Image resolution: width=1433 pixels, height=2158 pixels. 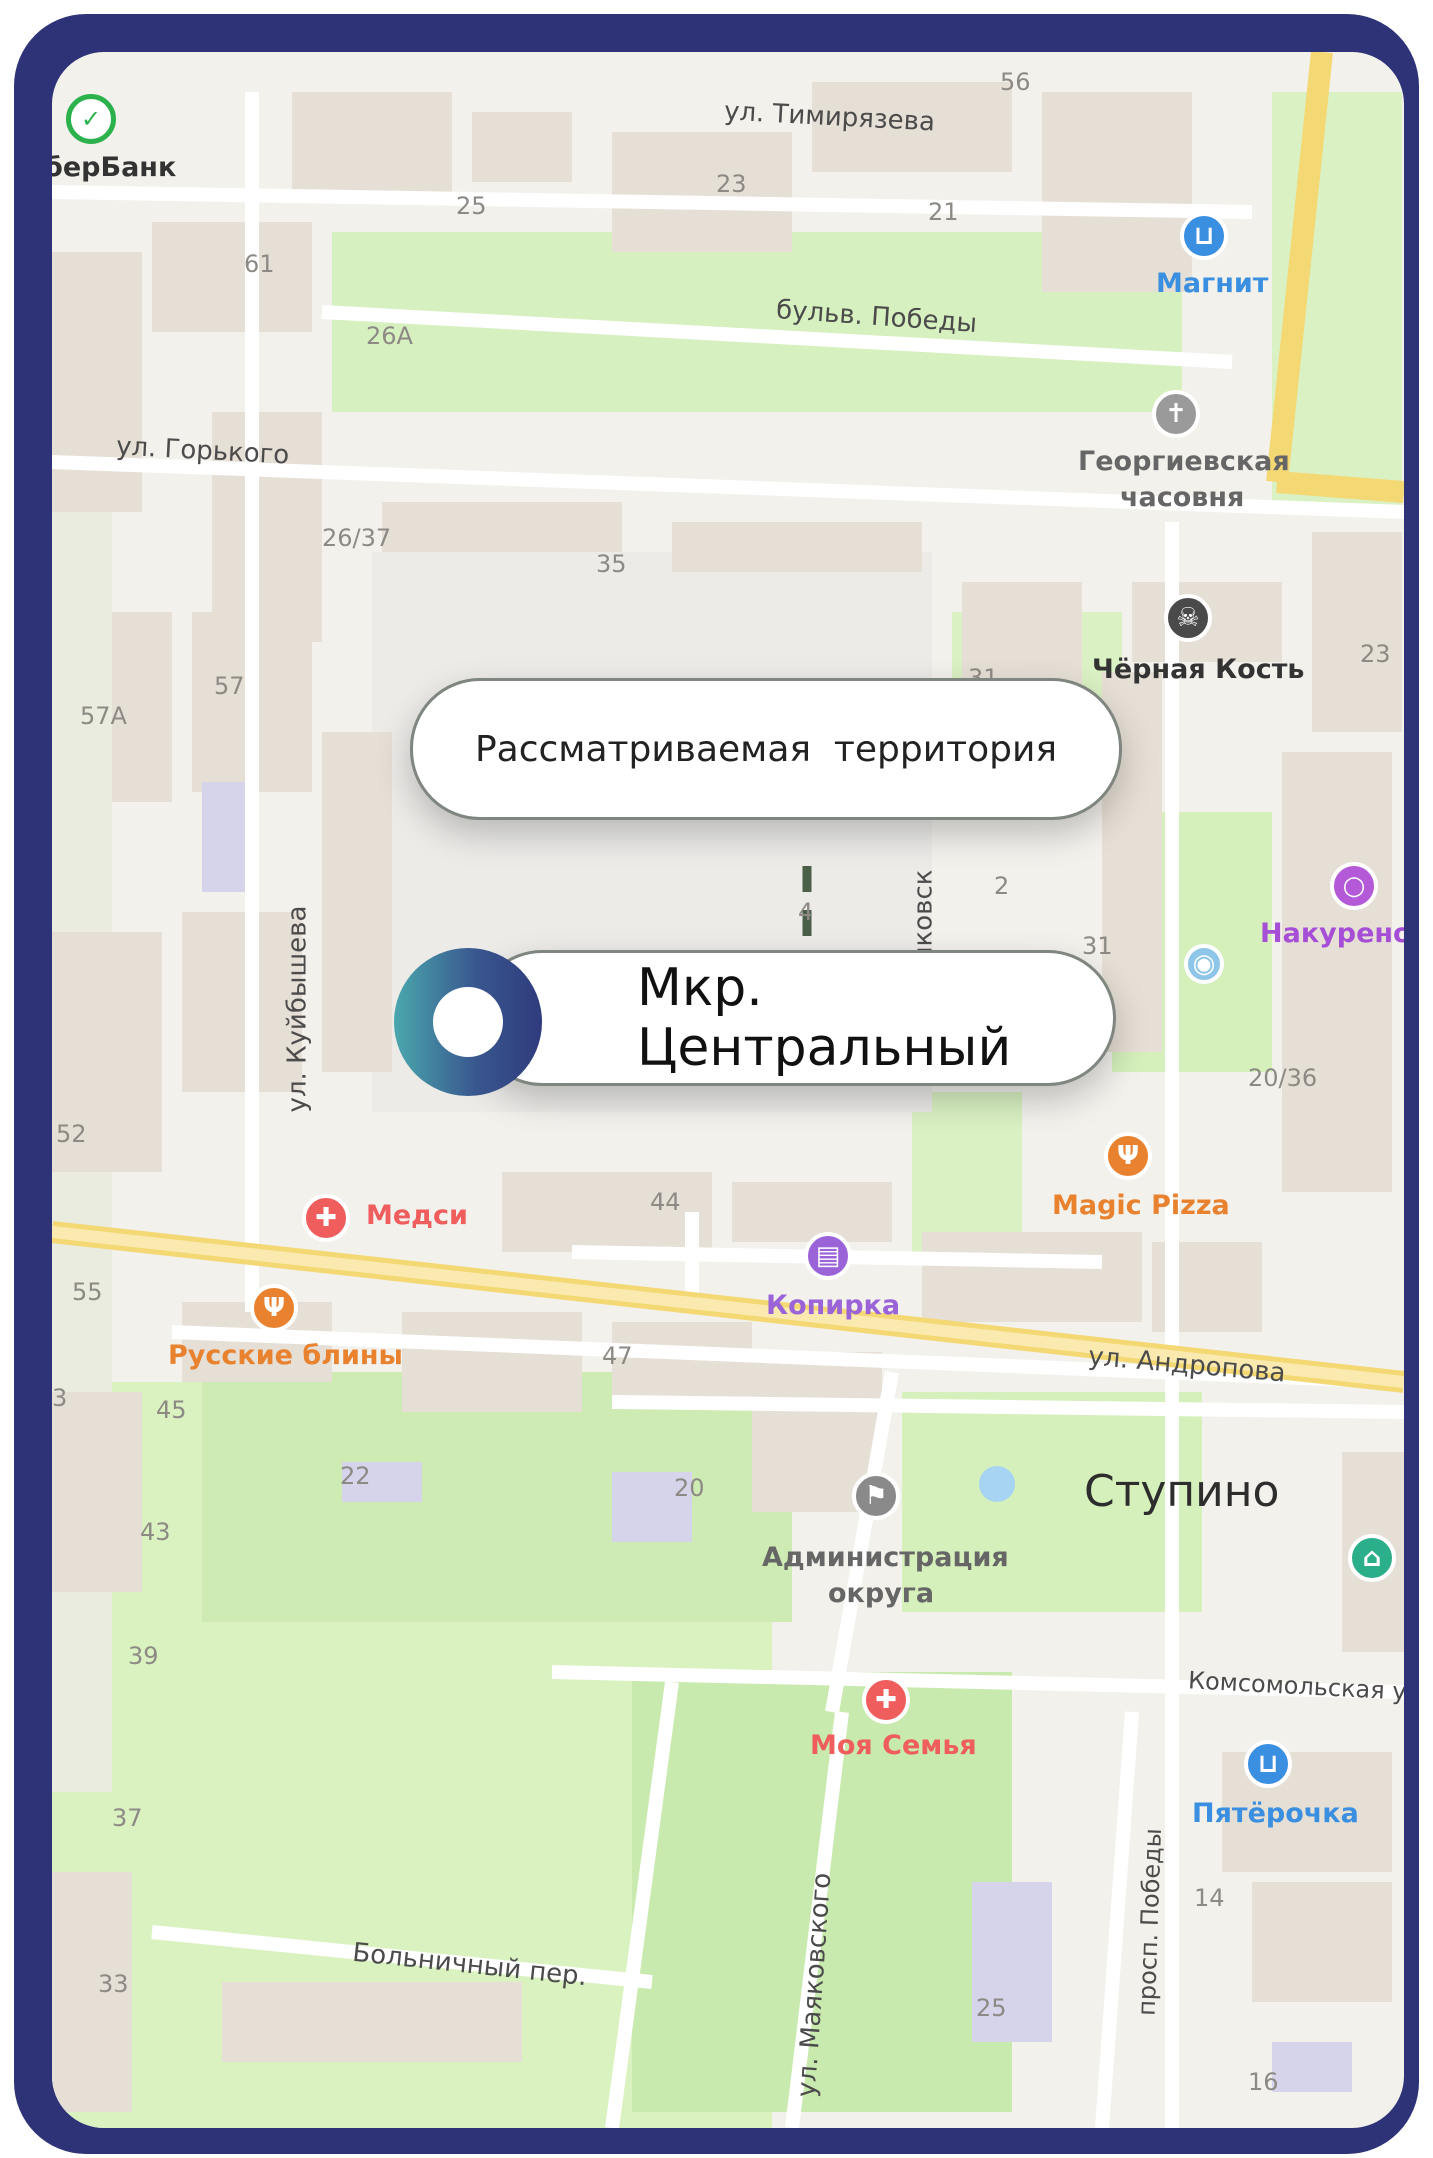 I want to click on district-title-pill: Мкр. Центральный, so click(x=795, y=1018).